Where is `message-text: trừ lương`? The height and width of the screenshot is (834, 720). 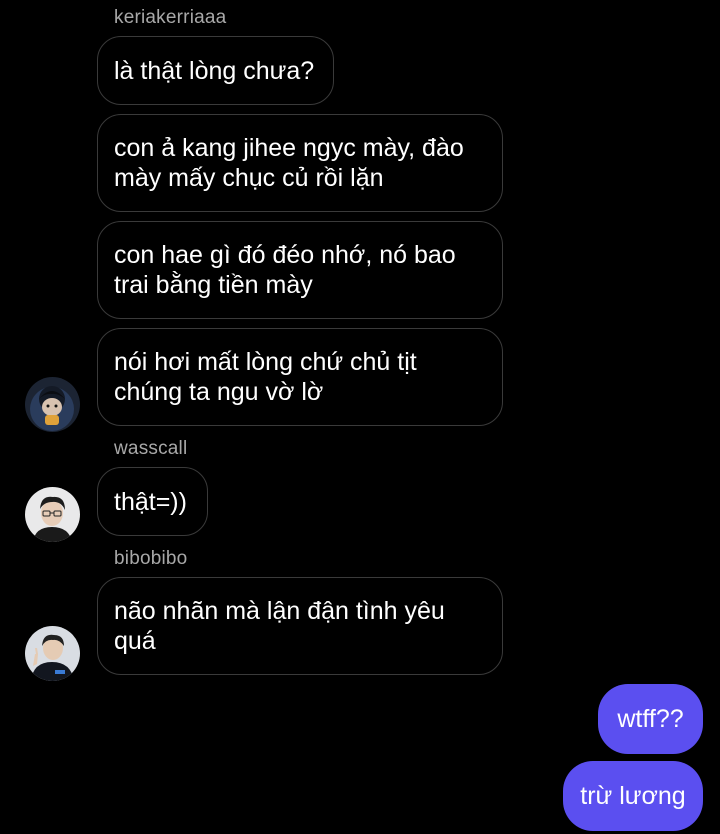 message-text: trừ lương is located at coordinates (633, 795).